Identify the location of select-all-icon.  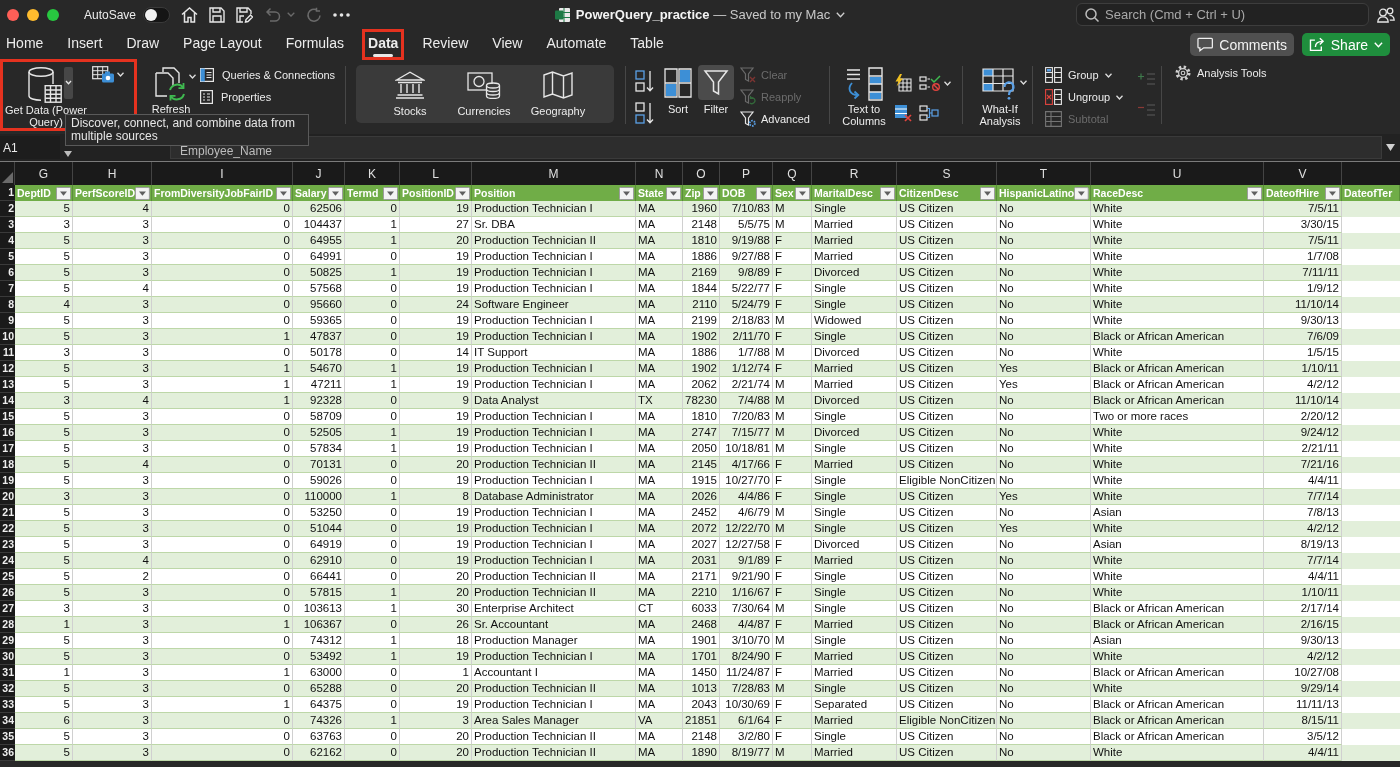
(7, 177).